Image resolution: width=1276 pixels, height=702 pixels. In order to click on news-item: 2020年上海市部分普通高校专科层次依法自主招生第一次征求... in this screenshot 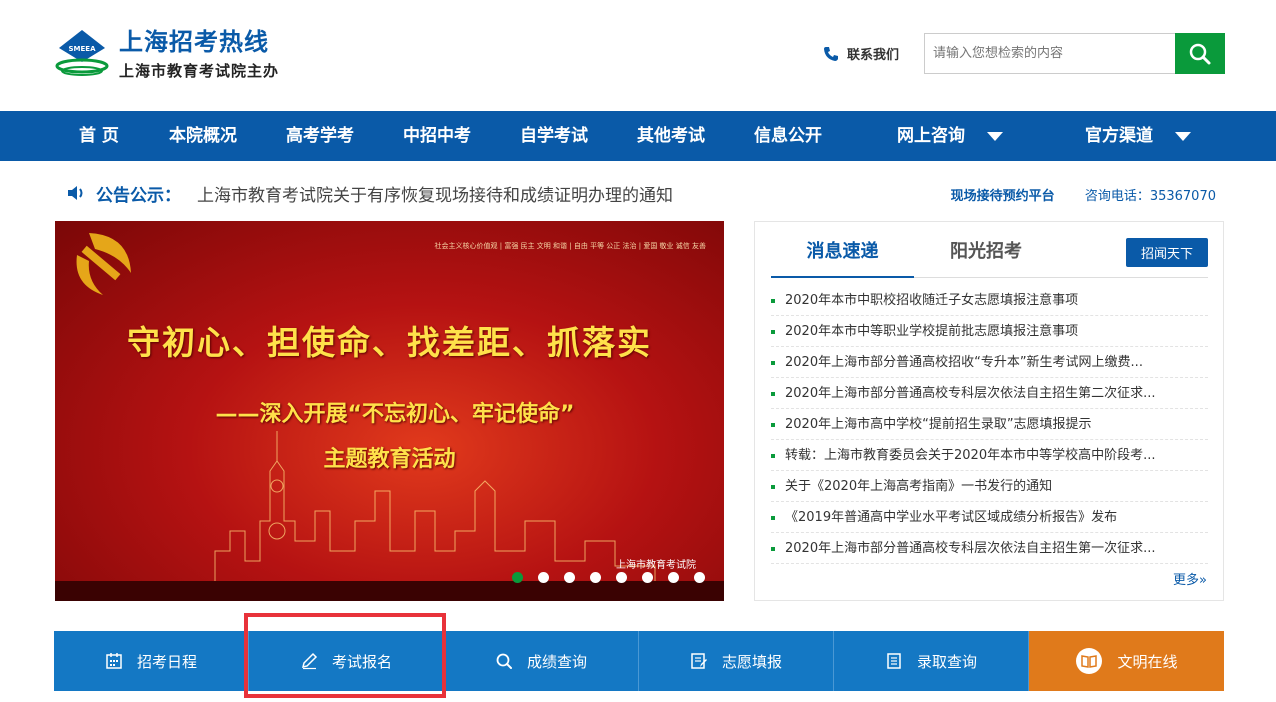, I will do `click(989, 548)`.